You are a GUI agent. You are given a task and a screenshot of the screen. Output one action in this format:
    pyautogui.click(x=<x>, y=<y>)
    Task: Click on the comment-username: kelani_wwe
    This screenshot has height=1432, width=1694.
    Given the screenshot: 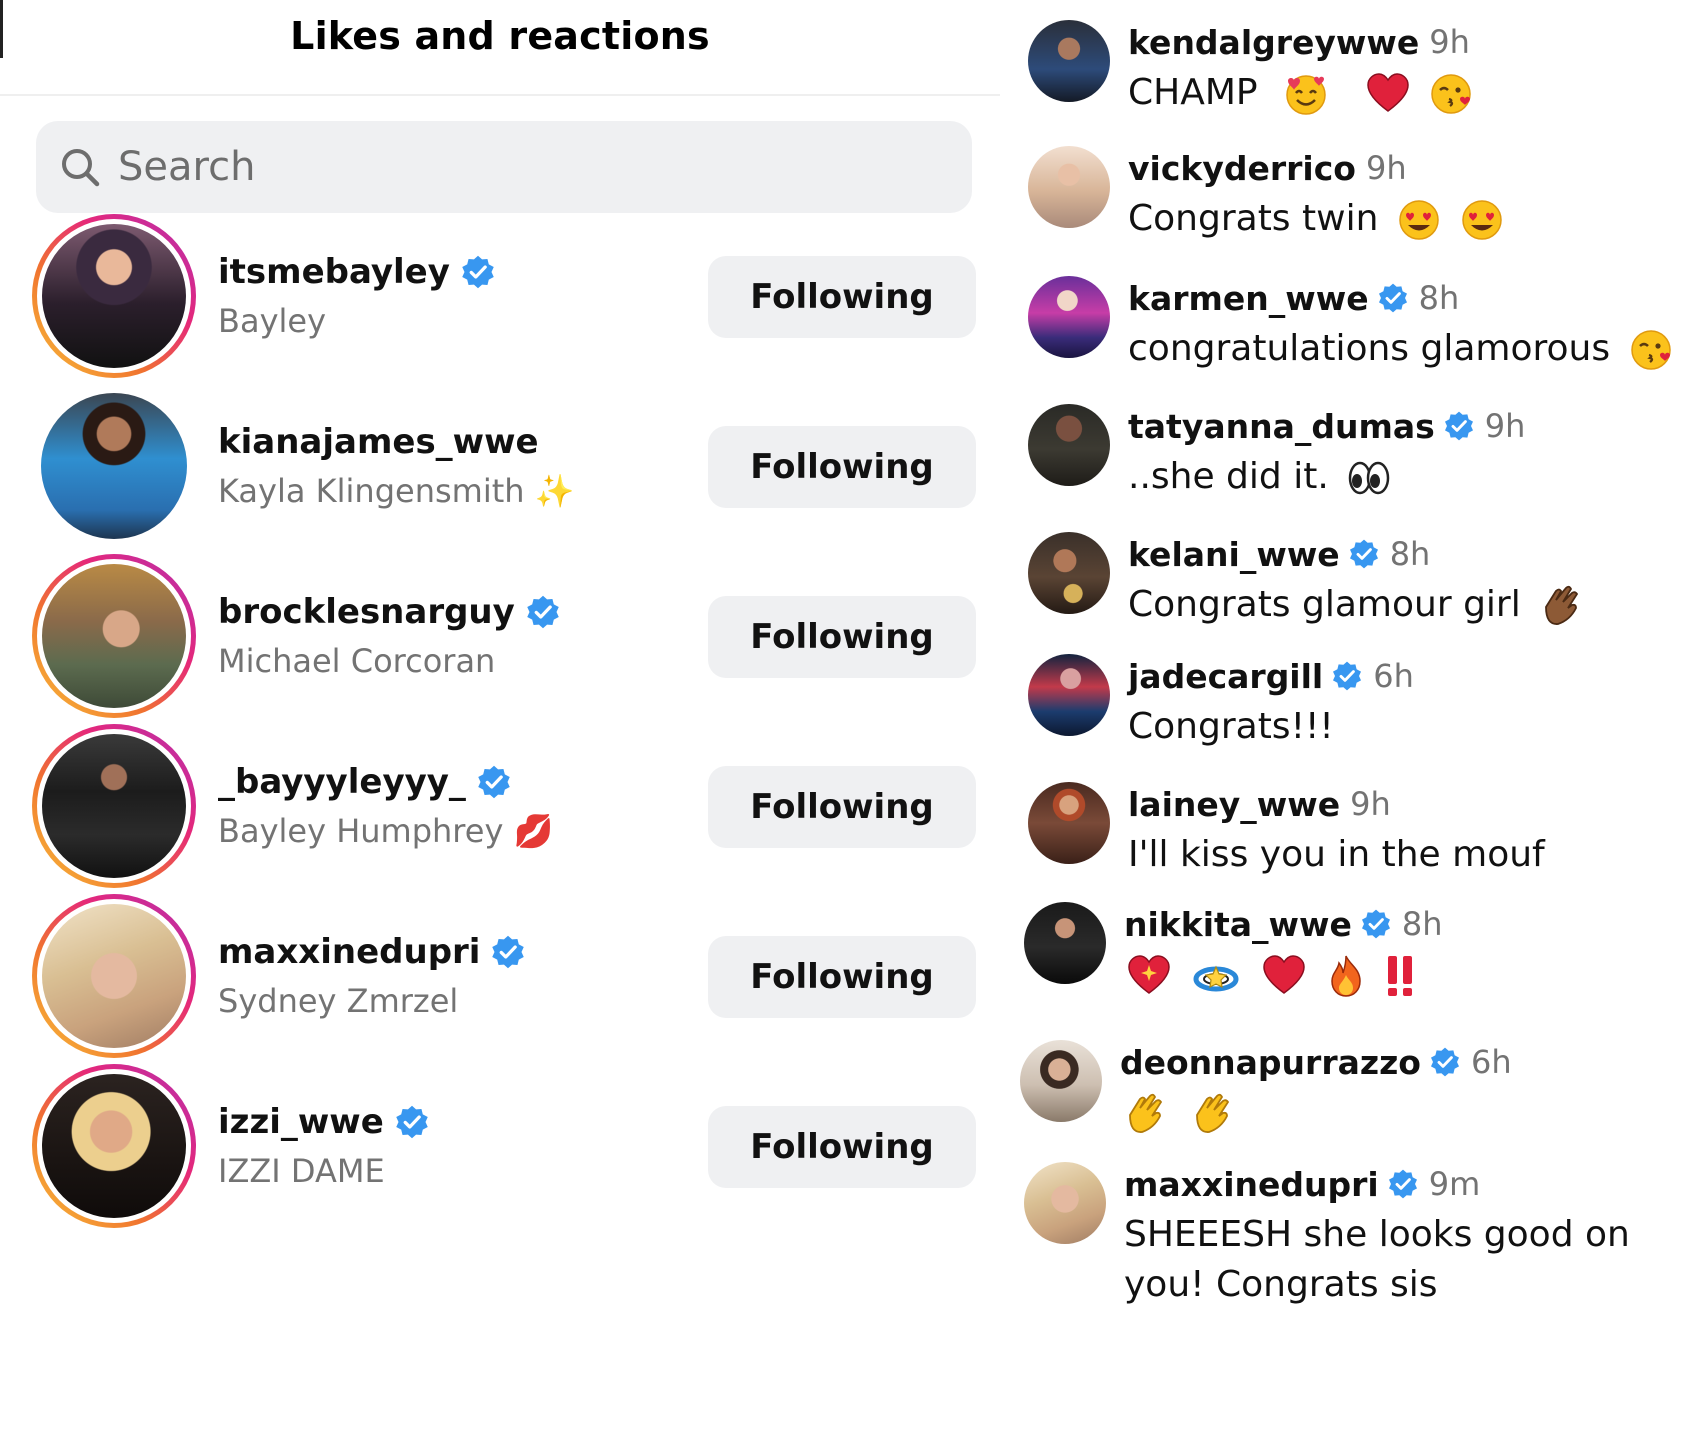 What is the action you would take?
    pyautogui.click(x=1234, y=554)
    